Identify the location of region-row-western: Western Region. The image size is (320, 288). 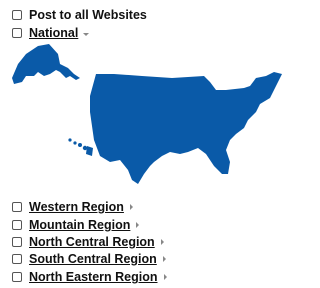
(72, 207).